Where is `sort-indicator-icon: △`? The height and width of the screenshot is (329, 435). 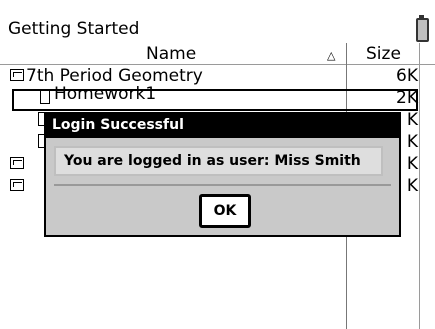 sort-indicator-icon: △ is located at coordinates (331, 55).